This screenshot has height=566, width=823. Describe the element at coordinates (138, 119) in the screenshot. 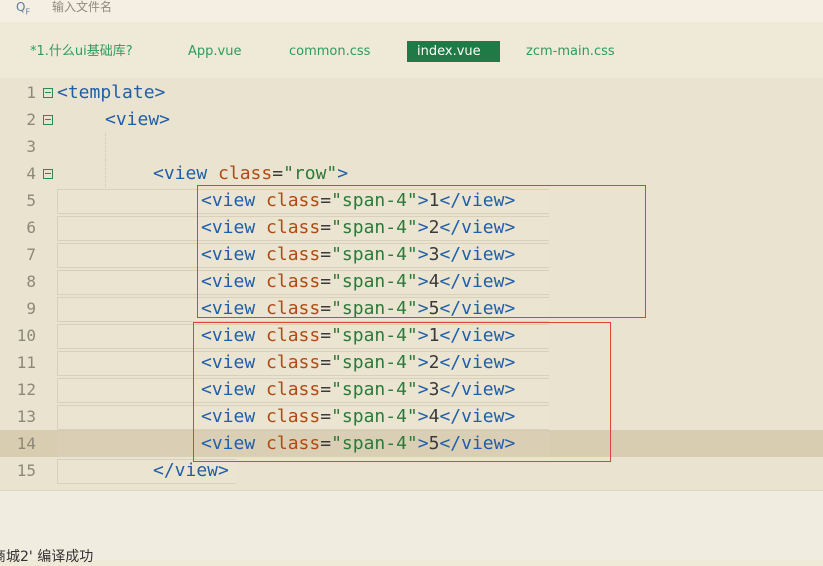

I see `code-token: <view>` at that location.